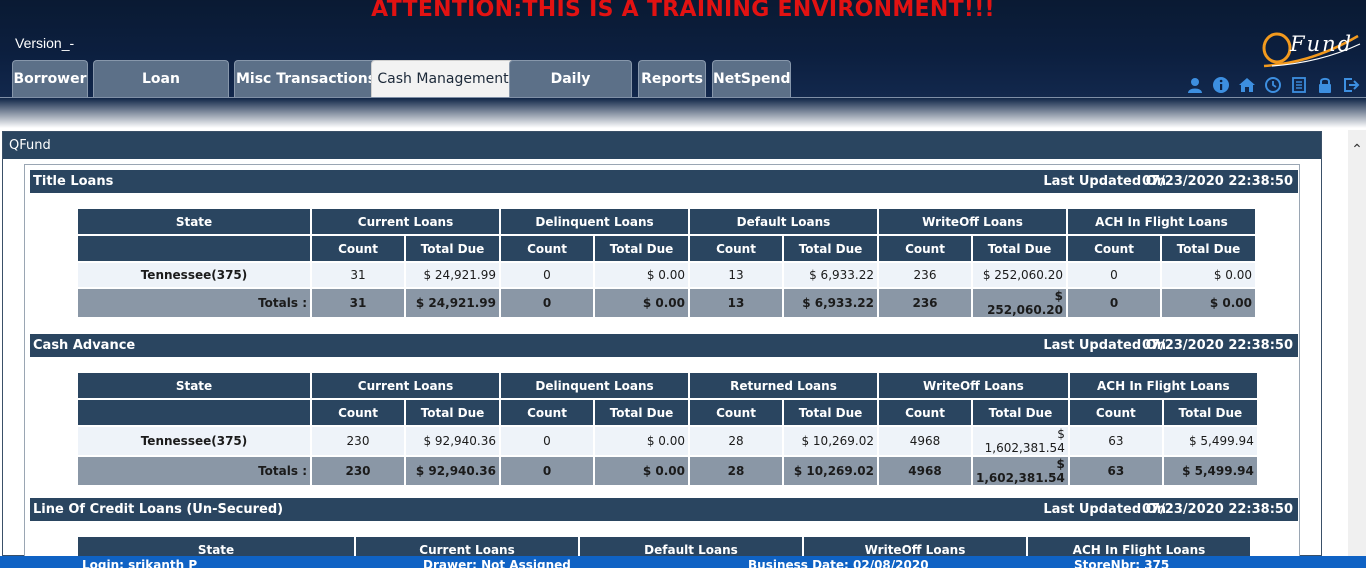 The image size is (1366, 568). What do you see at coordinates (194, 248) in the screenshot?
I see `header-blank` at bounding box center [194, 248].